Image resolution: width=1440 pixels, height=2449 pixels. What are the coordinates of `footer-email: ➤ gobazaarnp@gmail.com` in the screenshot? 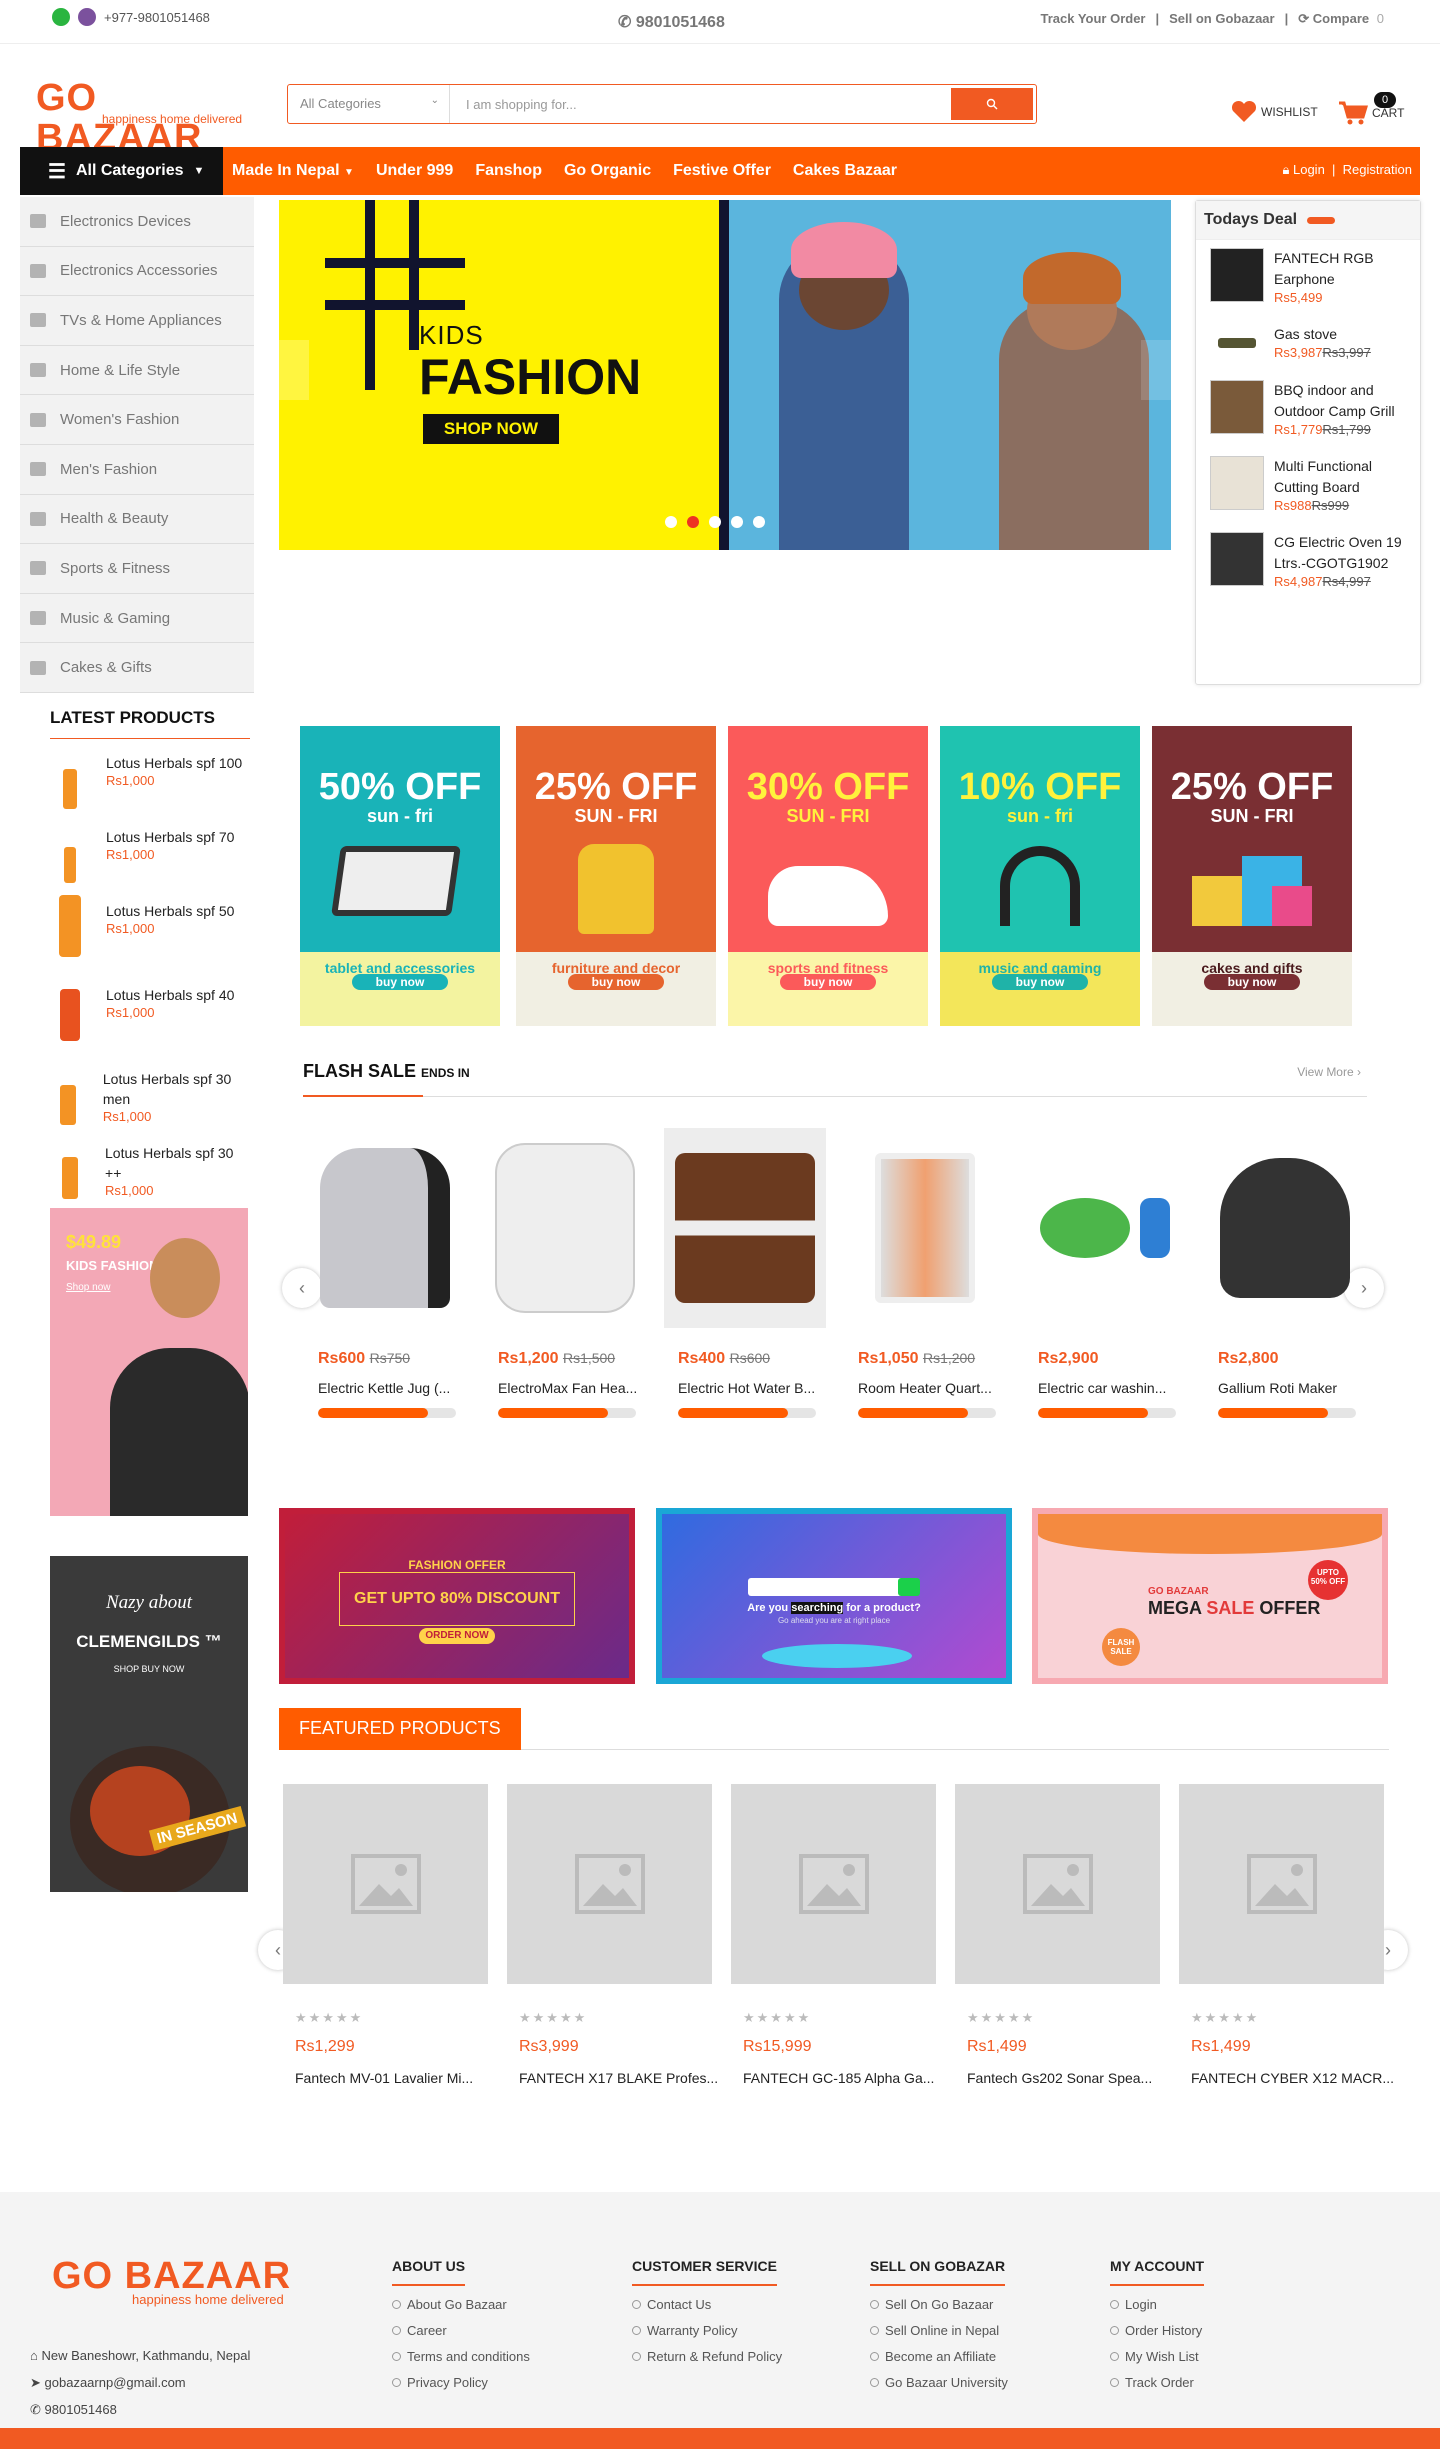 It's located at (140, 2382).